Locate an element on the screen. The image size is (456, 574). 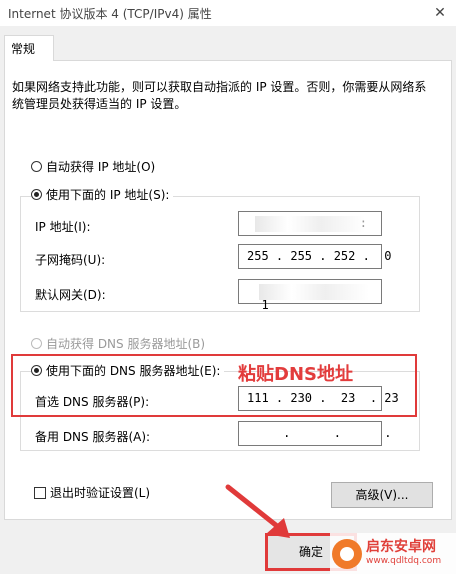
ip-address-input: : is located at coordinates (310, 223).